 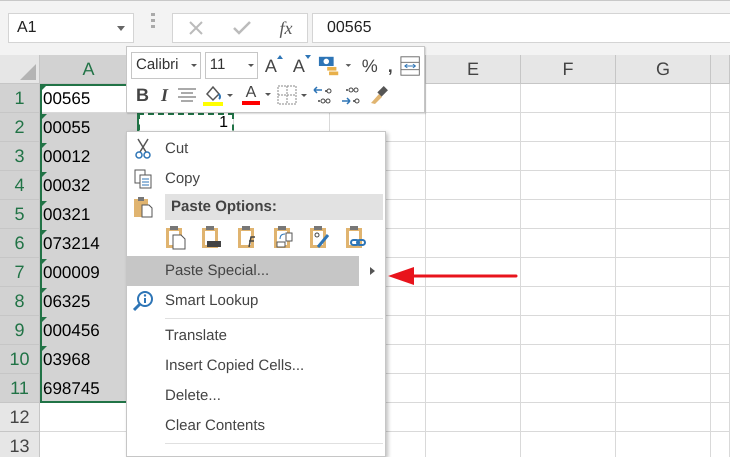 I want to click on clipboard-icon, so click(x=143, y=207).